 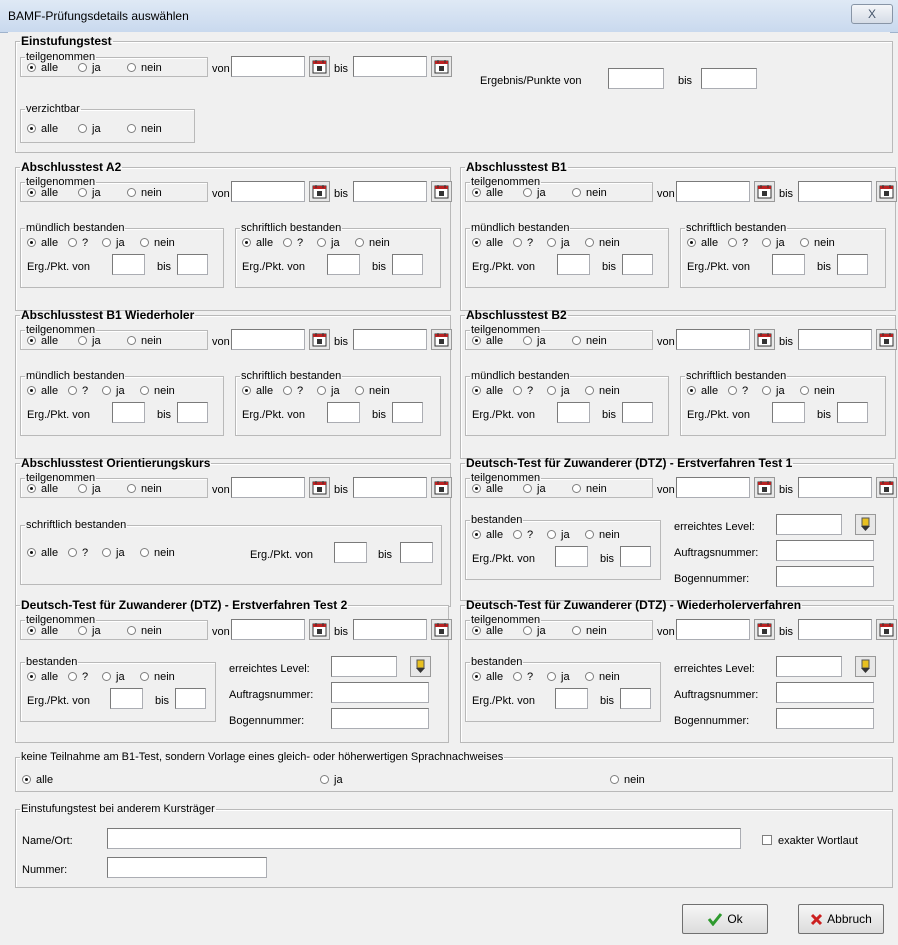 What do you see at coordinates (738, 391) in the screenshot?
I see `b2-schriftlich-unknown: ?` at bounding box center [738, 391].